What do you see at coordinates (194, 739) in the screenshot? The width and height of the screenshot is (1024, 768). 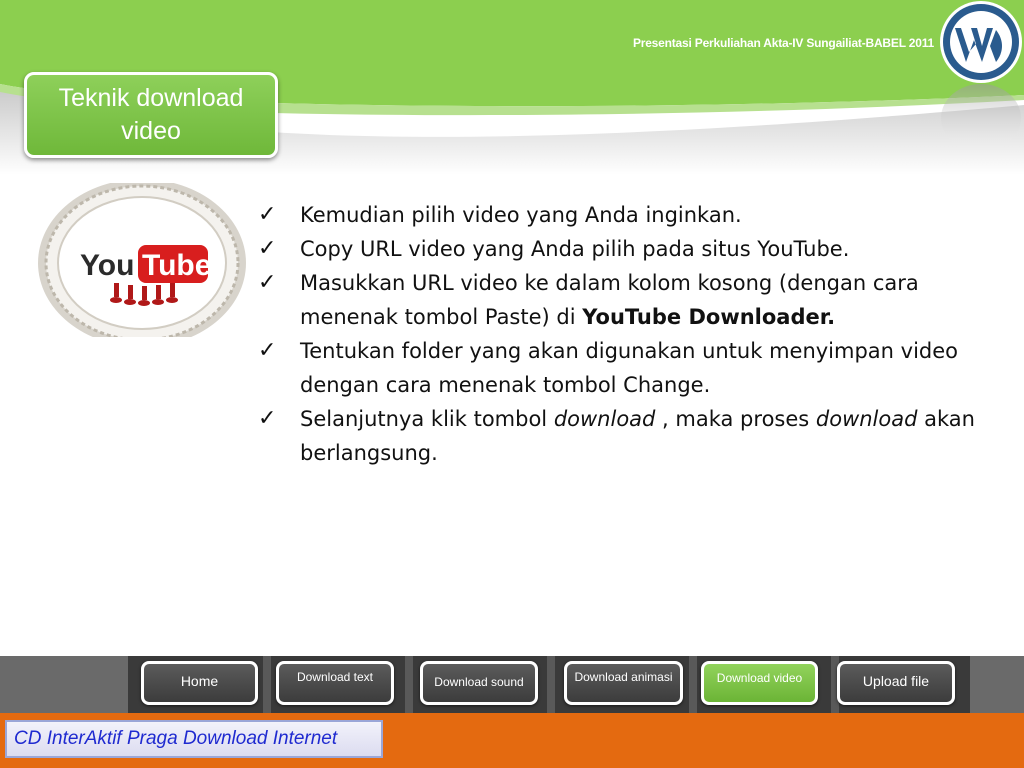 I see `footer-label: CD InterAktif Praga Download Internet` at bounding box center [194, 739].